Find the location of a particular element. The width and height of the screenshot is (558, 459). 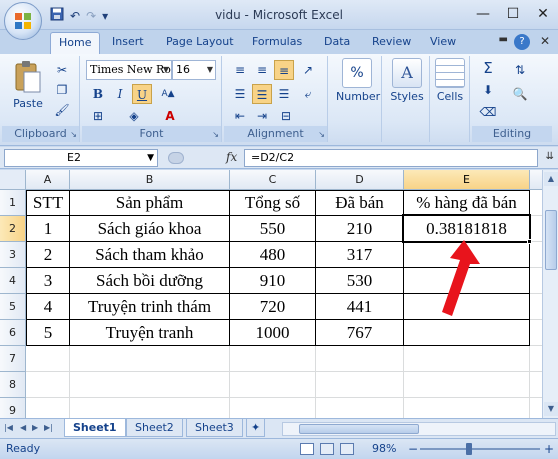

fill-color-icon: ◈ is located at coordinates (134, 116).